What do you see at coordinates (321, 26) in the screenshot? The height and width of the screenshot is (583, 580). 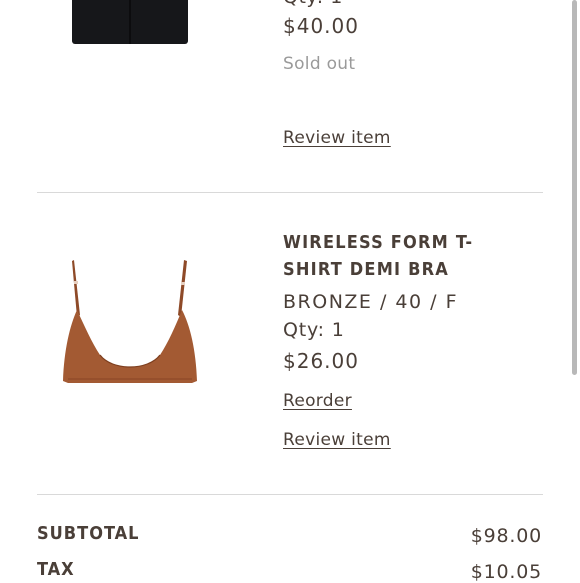 I see `top-item-price: $40.00` at bounding box center [321, 26].